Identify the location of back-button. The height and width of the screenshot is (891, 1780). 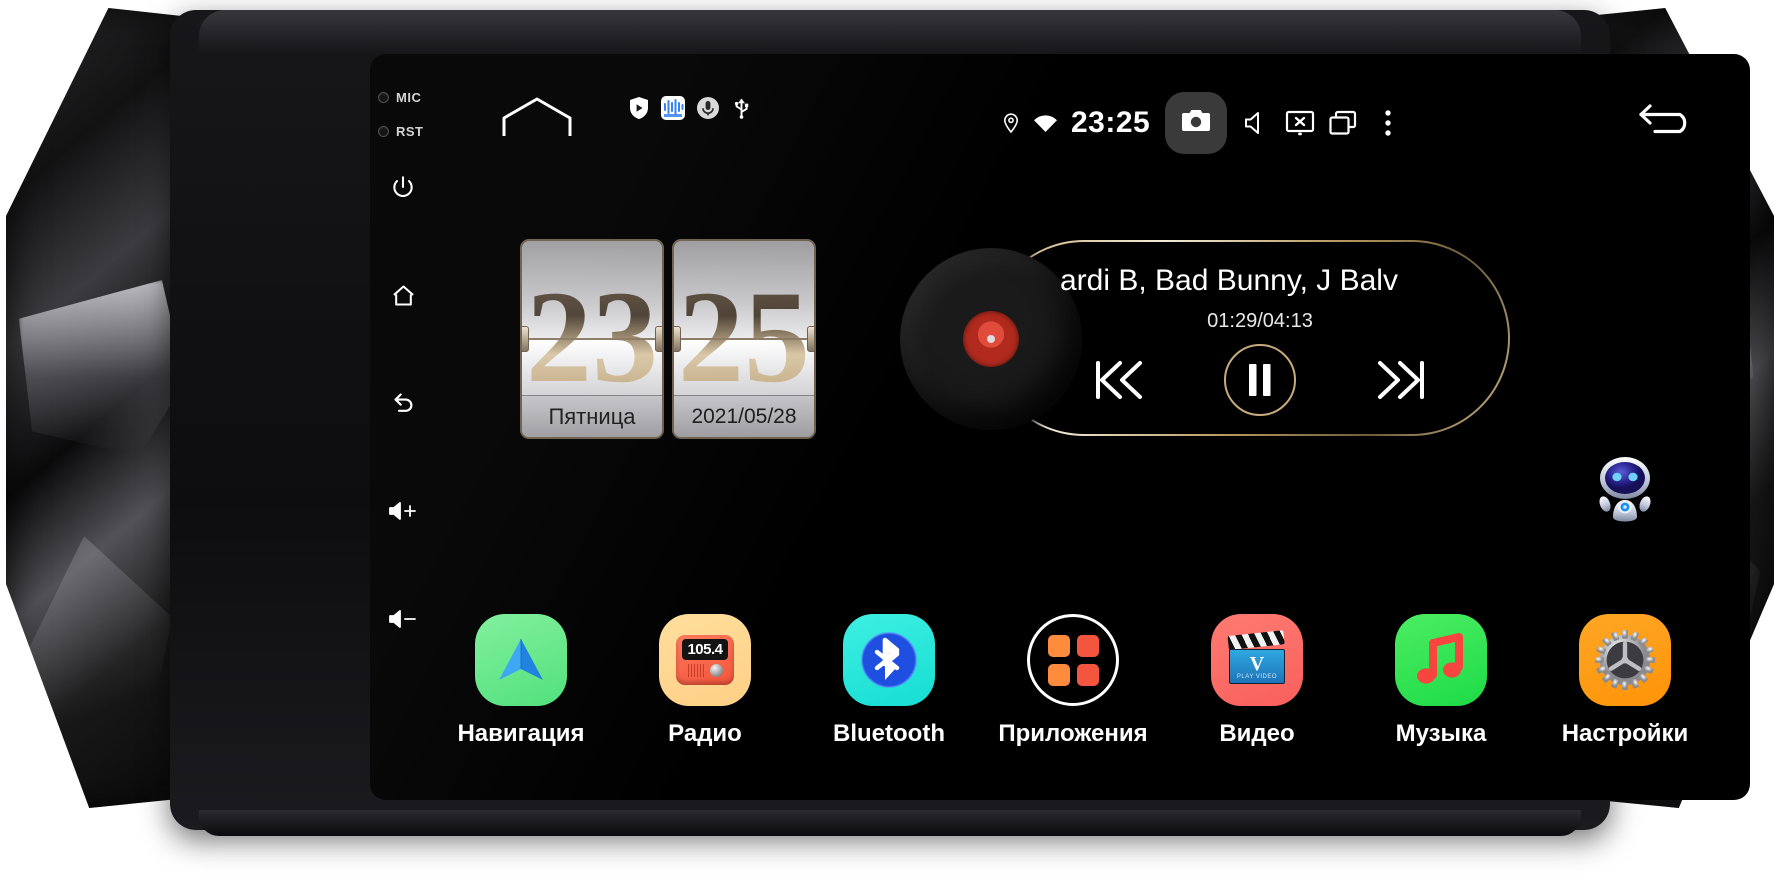
(403, 403).